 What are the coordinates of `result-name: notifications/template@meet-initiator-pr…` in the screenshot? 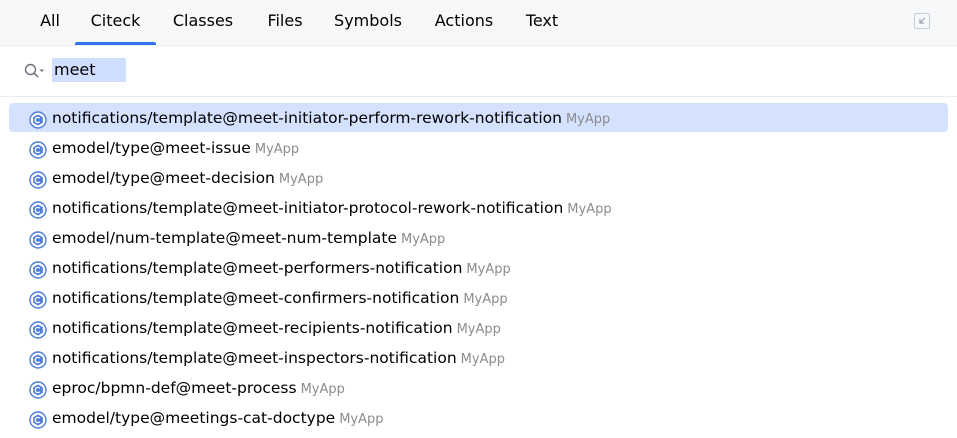 It's located at (308, 208).